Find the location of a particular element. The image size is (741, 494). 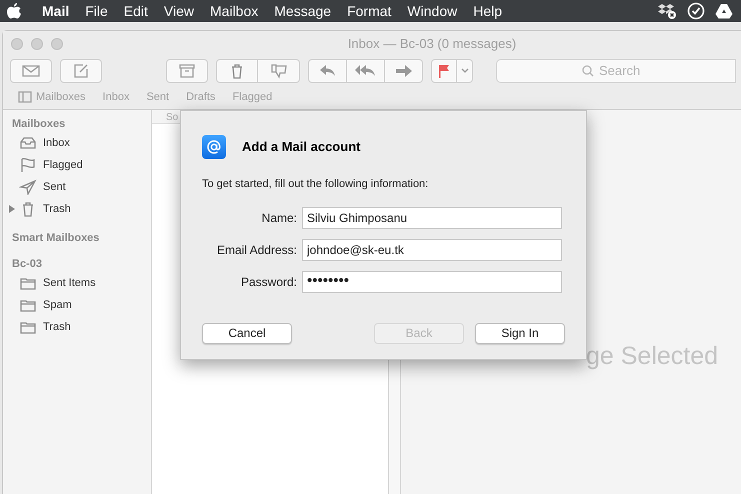

menu-item: Help is located at coordinates (487, 11).